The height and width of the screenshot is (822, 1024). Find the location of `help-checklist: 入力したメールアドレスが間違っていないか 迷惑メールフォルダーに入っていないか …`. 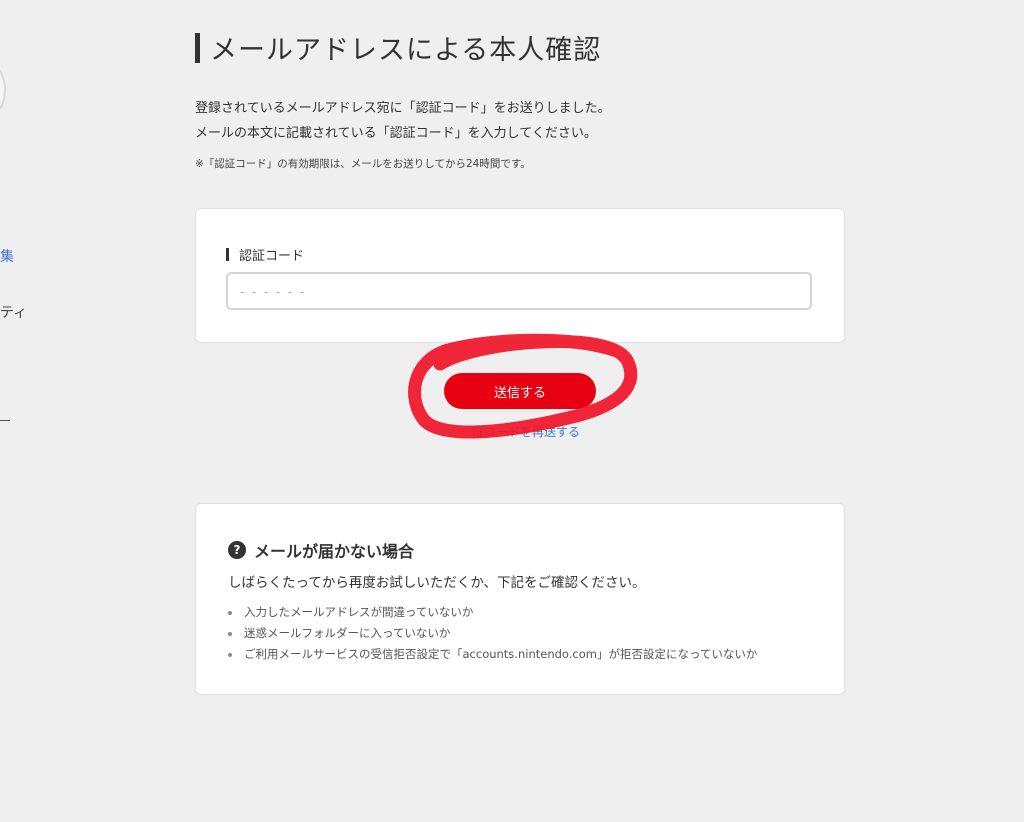

help-checklist: 入力したメールアドレスが間違っていないか 迷惑メールフォルダーに入っていないか … is located at coordinates (492, 633).